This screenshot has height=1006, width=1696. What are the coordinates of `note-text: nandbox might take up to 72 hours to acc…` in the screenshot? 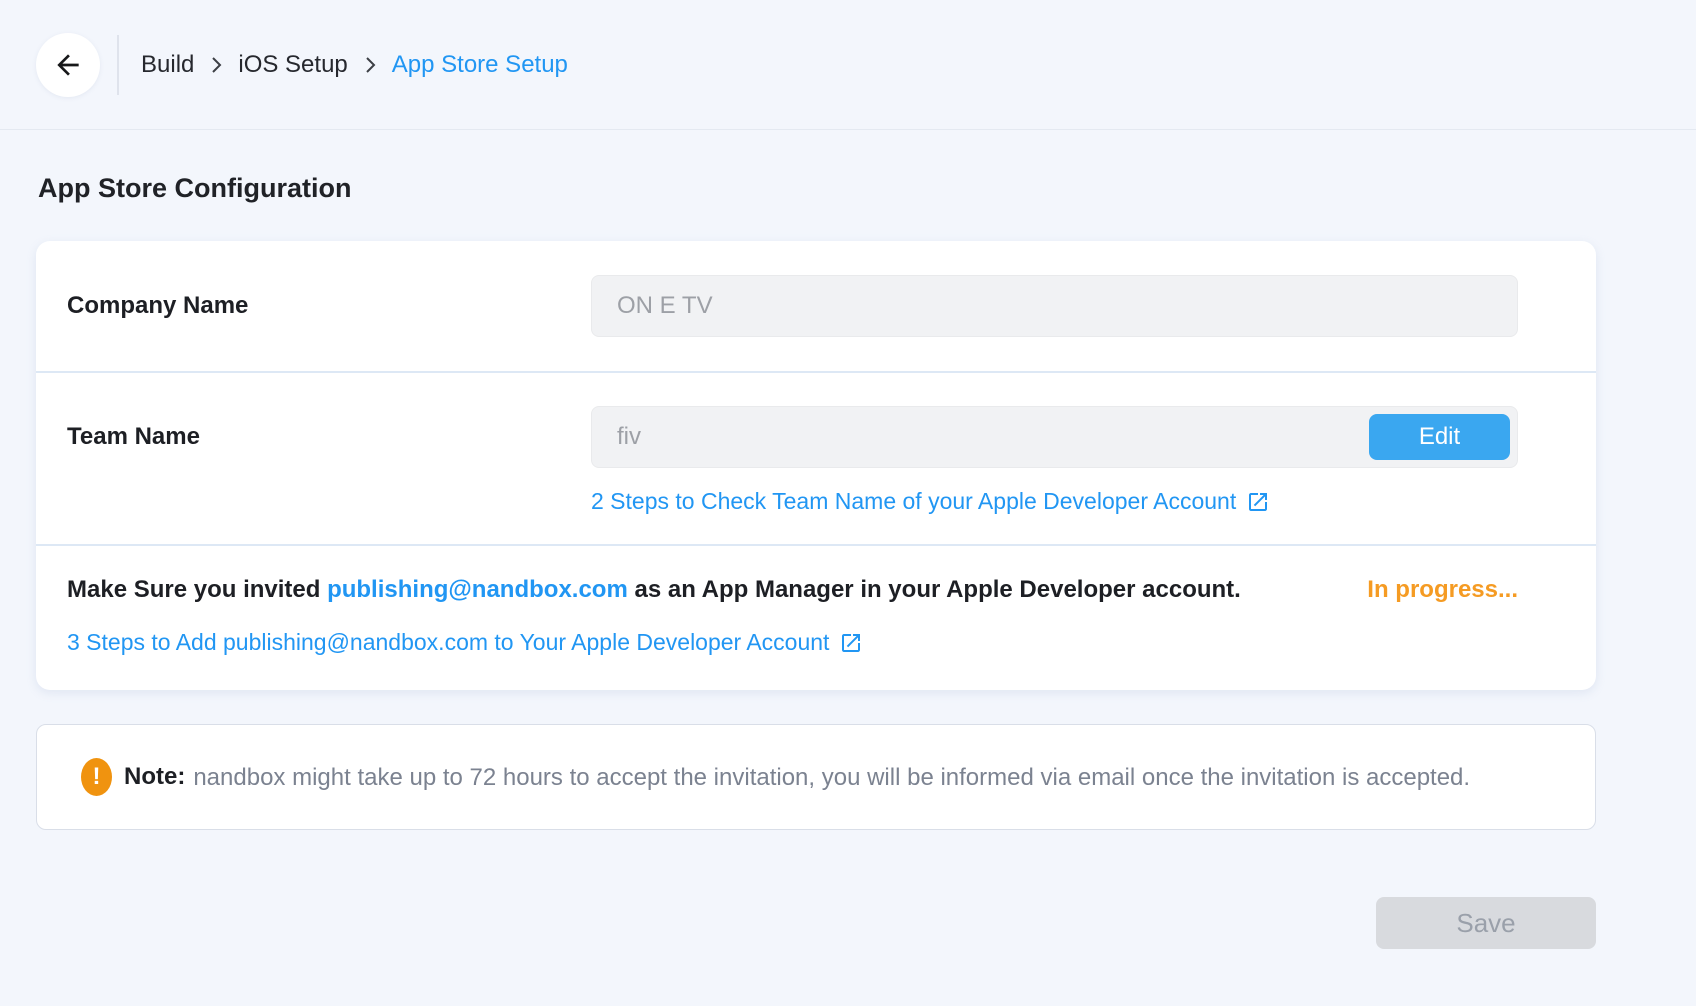 It's located at (832, 777).